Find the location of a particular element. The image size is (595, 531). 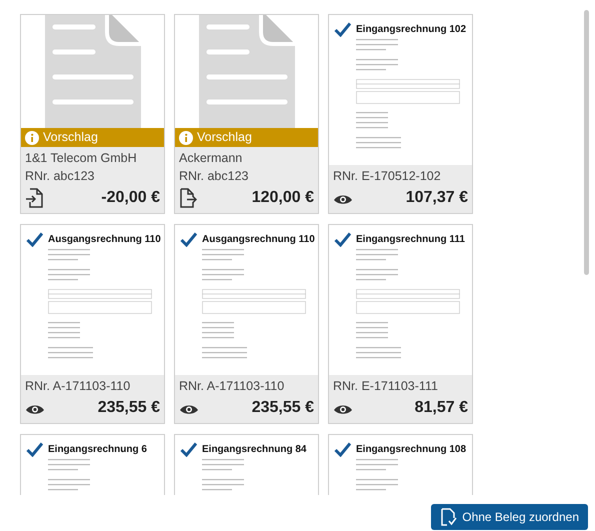

document-card: Vorschlag 1&1 Telecom GmbH RNr. abc123 -20,00 € is located at coordinates (92, 114).